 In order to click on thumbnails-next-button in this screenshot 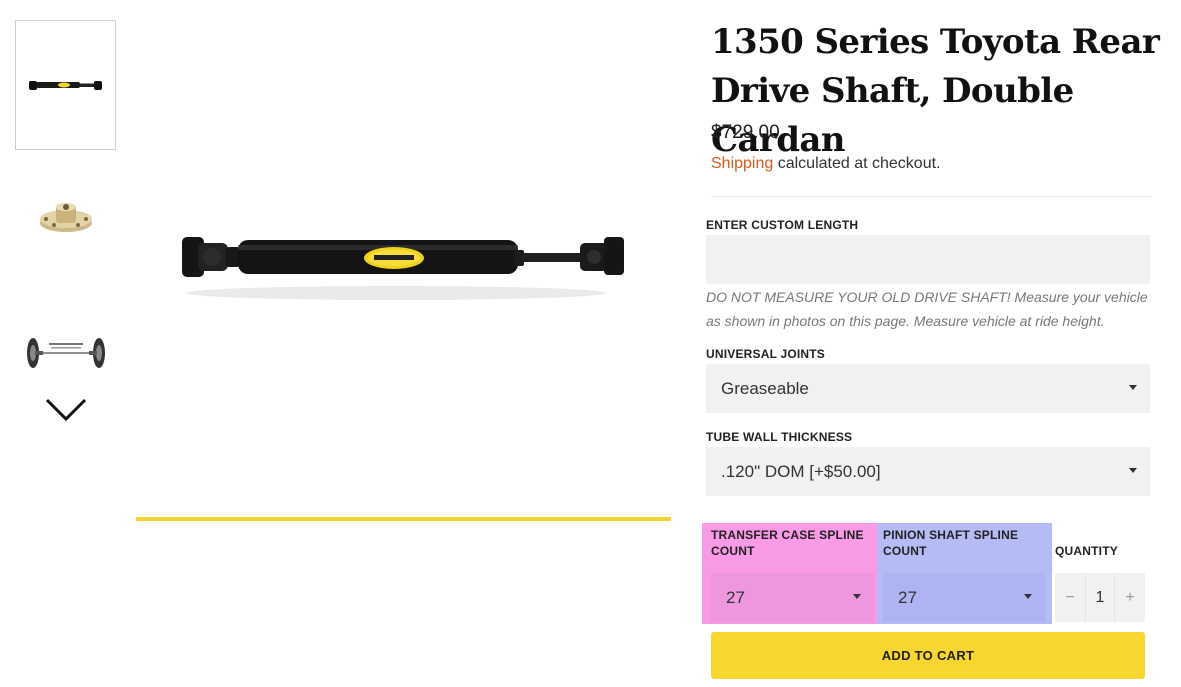, I will do `click(66, 410)`.